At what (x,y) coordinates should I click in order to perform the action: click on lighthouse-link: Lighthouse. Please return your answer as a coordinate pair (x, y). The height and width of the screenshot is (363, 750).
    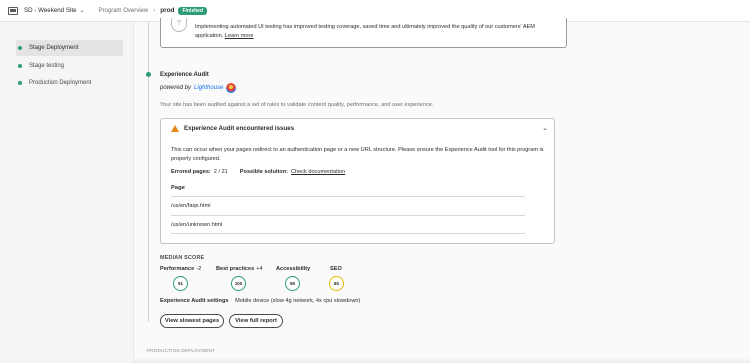
    Looking at the image, I should click on (208, 88).